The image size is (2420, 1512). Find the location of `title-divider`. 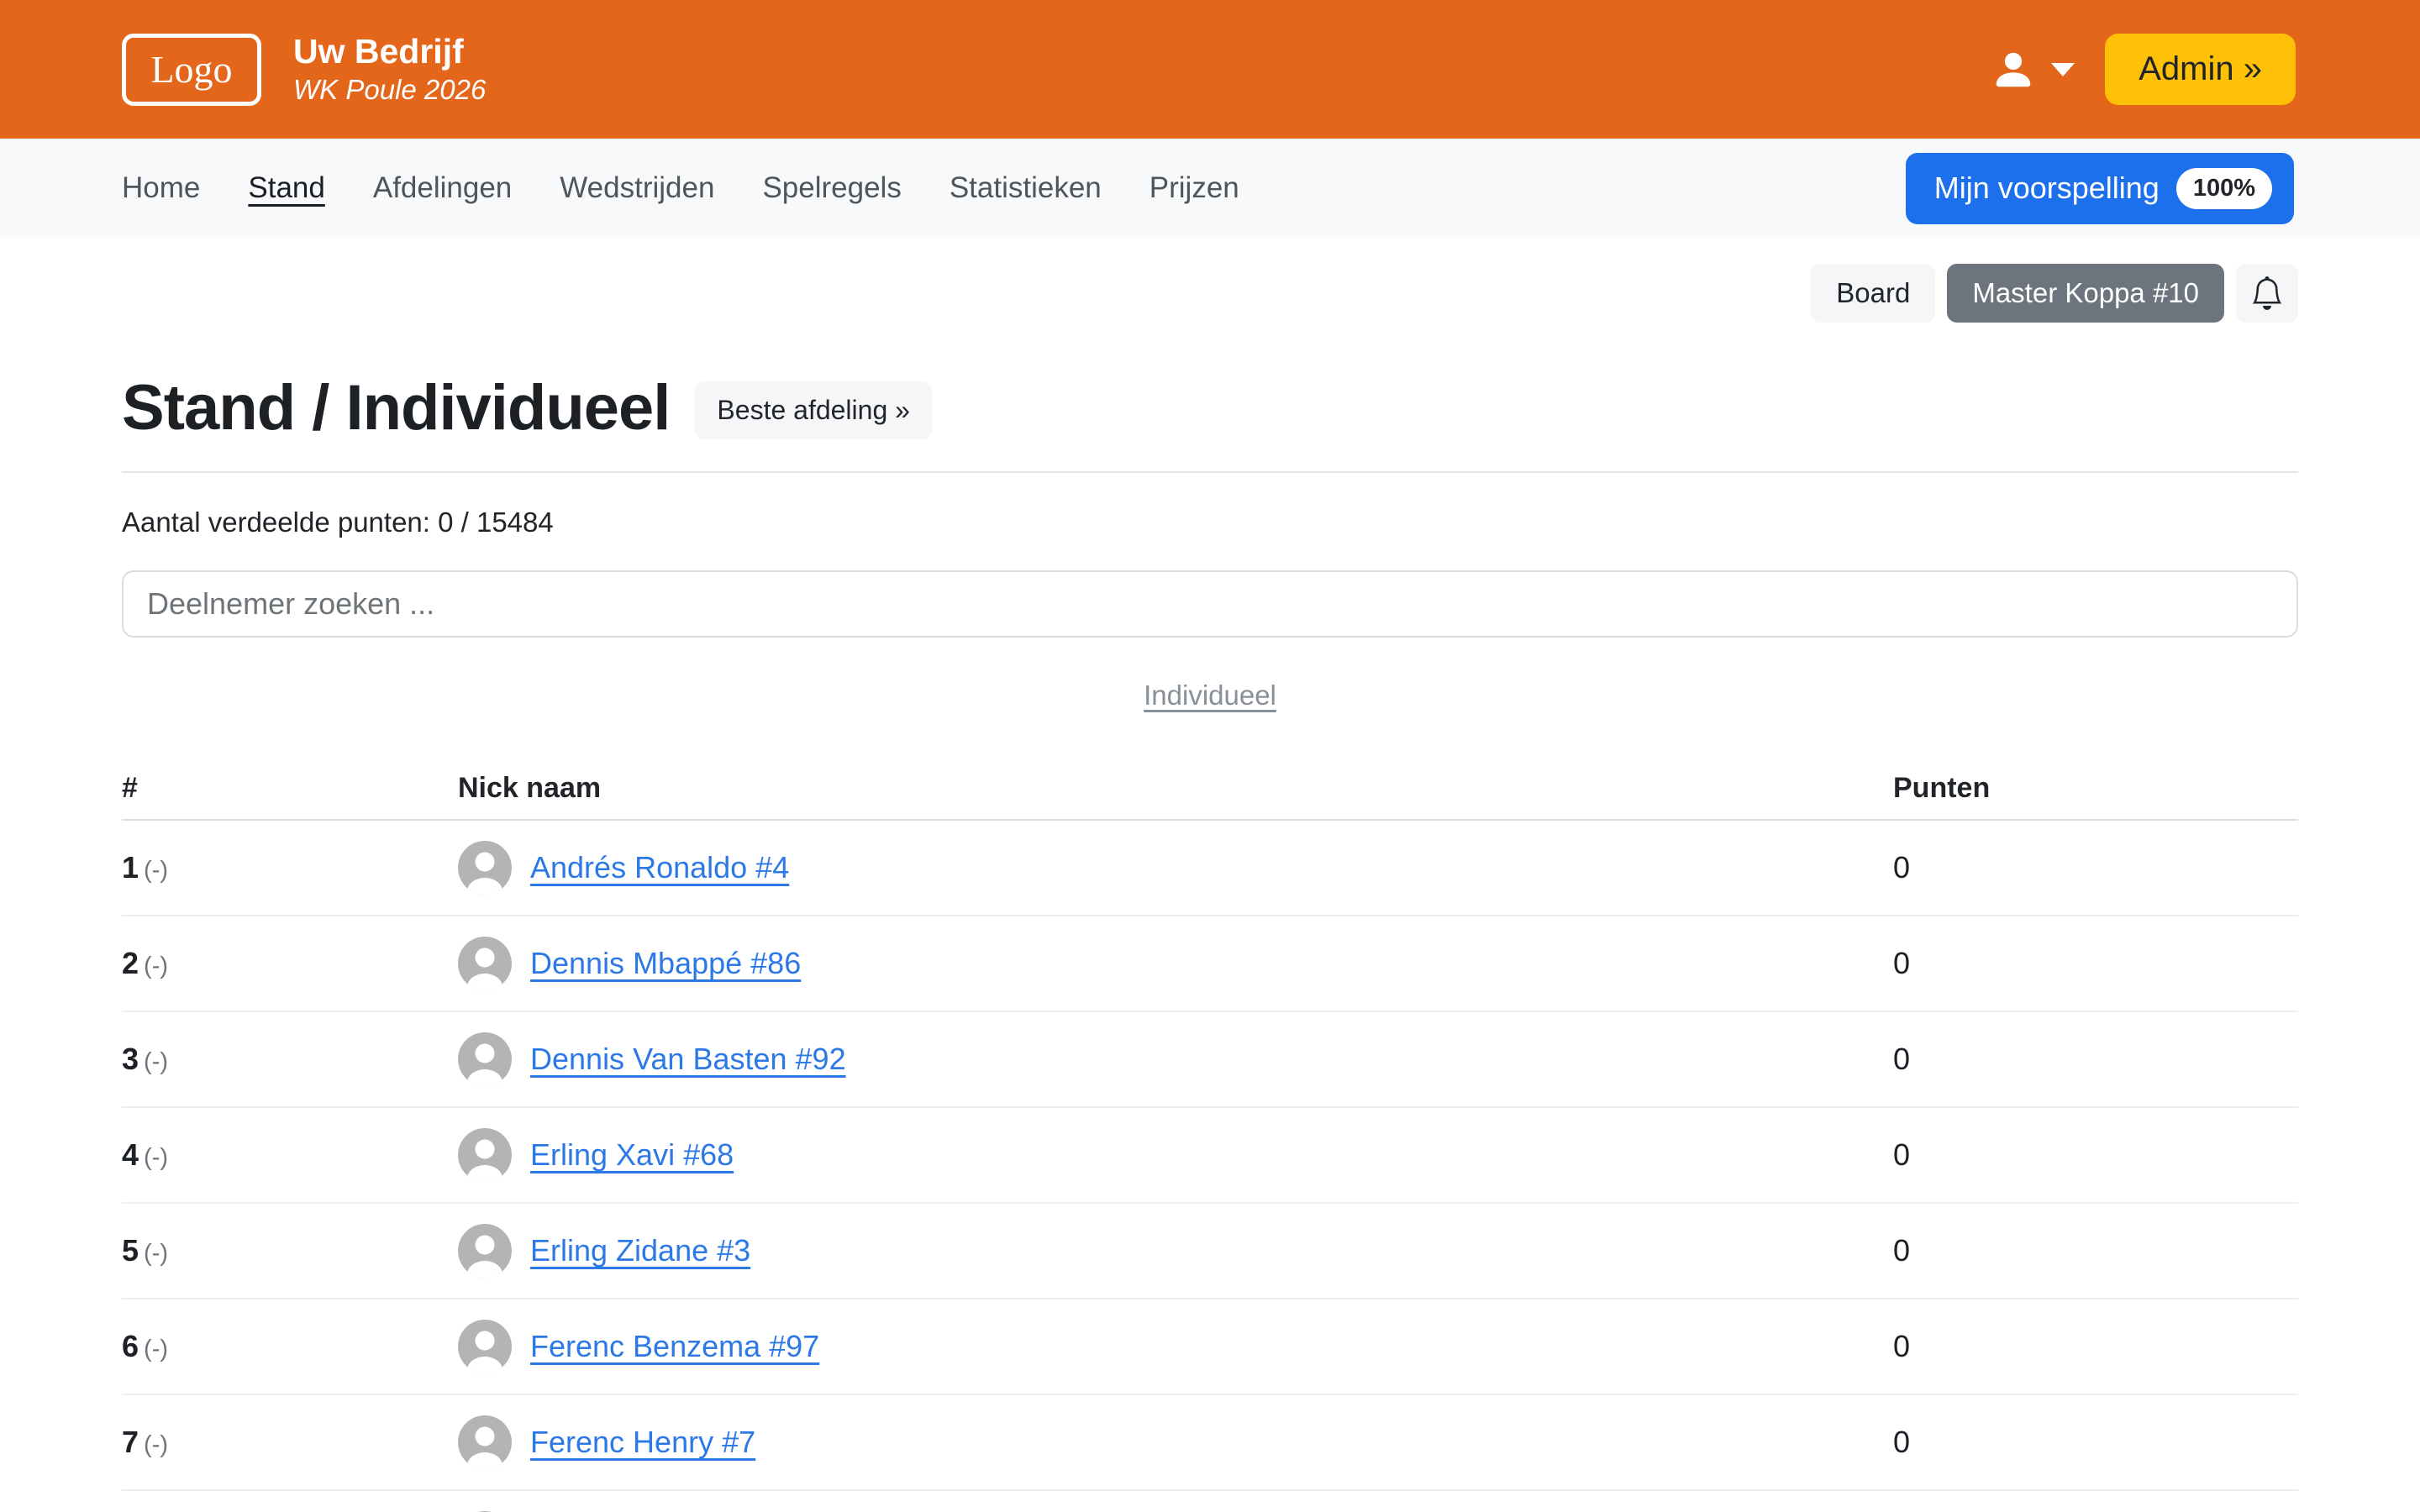

title-divider is located at coordinates (1210, 472).